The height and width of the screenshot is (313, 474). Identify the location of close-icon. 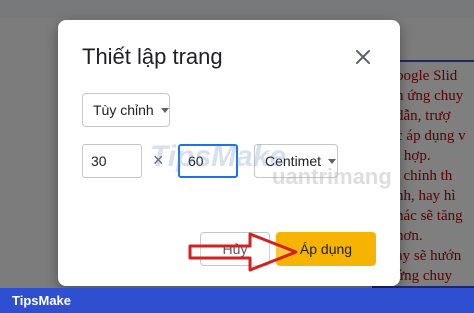
(363, 57).